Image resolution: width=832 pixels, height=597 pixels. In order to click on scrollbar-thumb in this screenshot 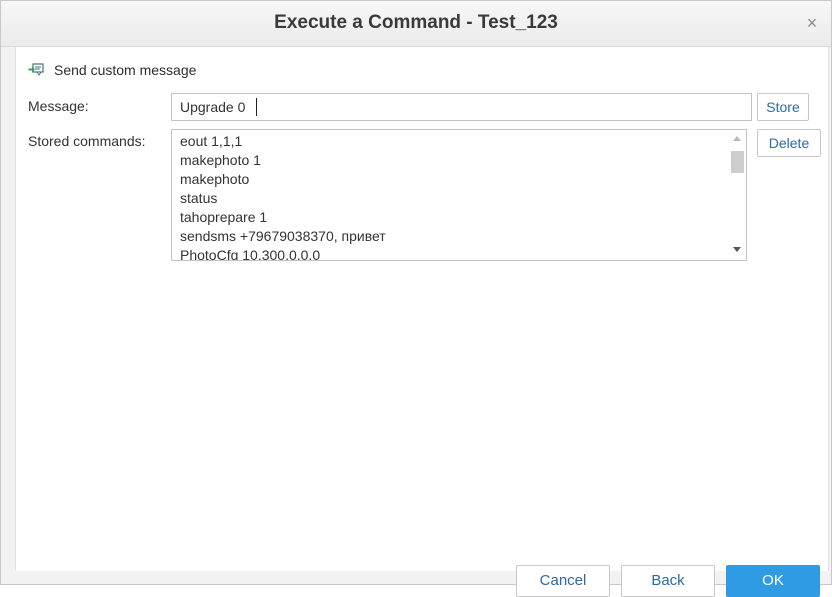, I will do `click(737, 162)`.